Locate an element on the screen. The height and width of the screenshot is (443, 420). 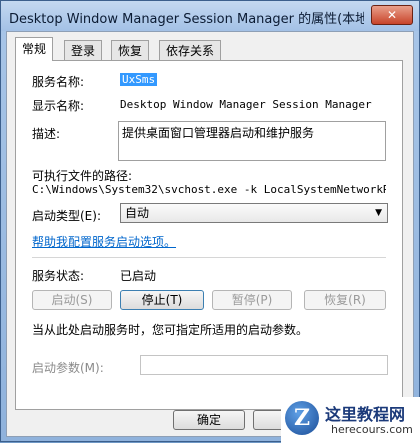
watermark-logo: Z is located at coordinates (302, 418).